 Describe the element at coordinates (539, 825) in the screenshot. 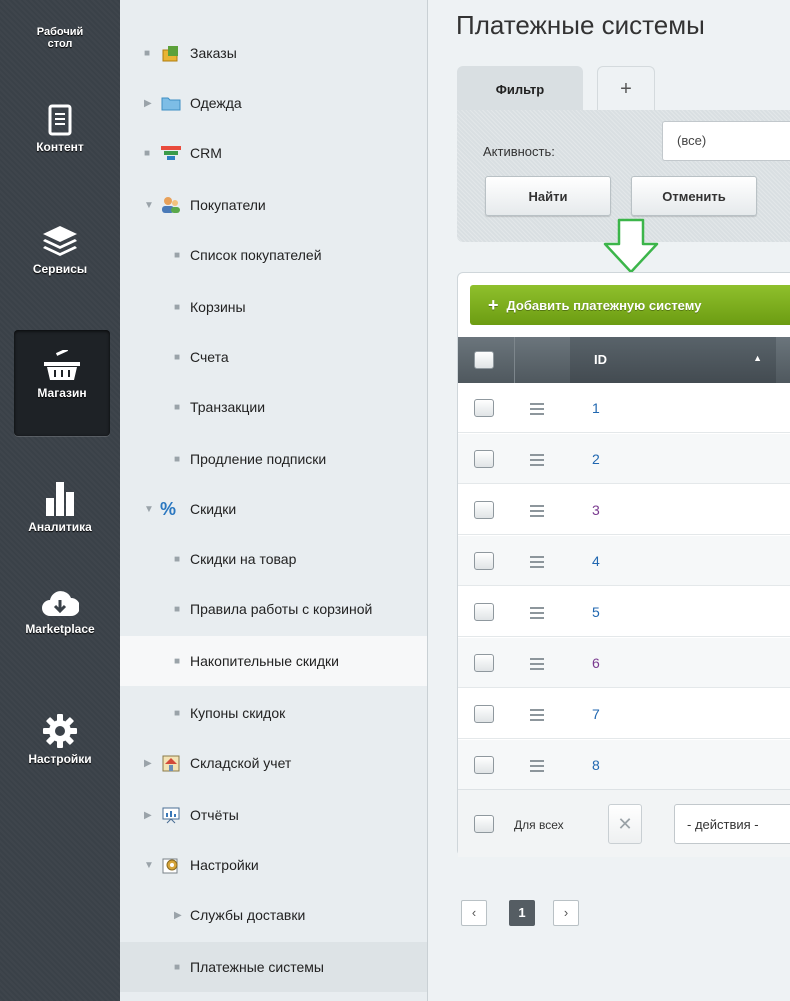

I see `for-all-label: Для всех` at that location.